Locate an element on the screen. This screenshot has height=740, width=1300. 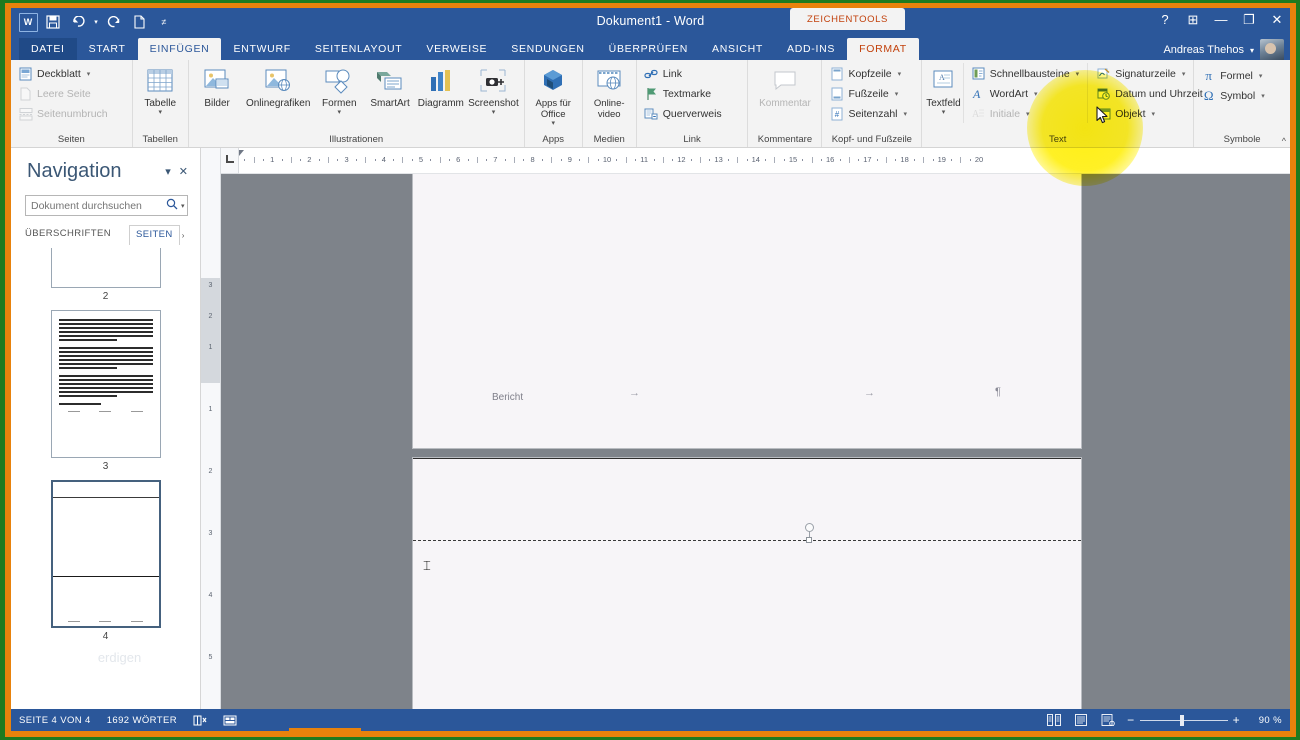
button-deckblatt: Deckblatt ▾ is located at coordinates (63, 73).